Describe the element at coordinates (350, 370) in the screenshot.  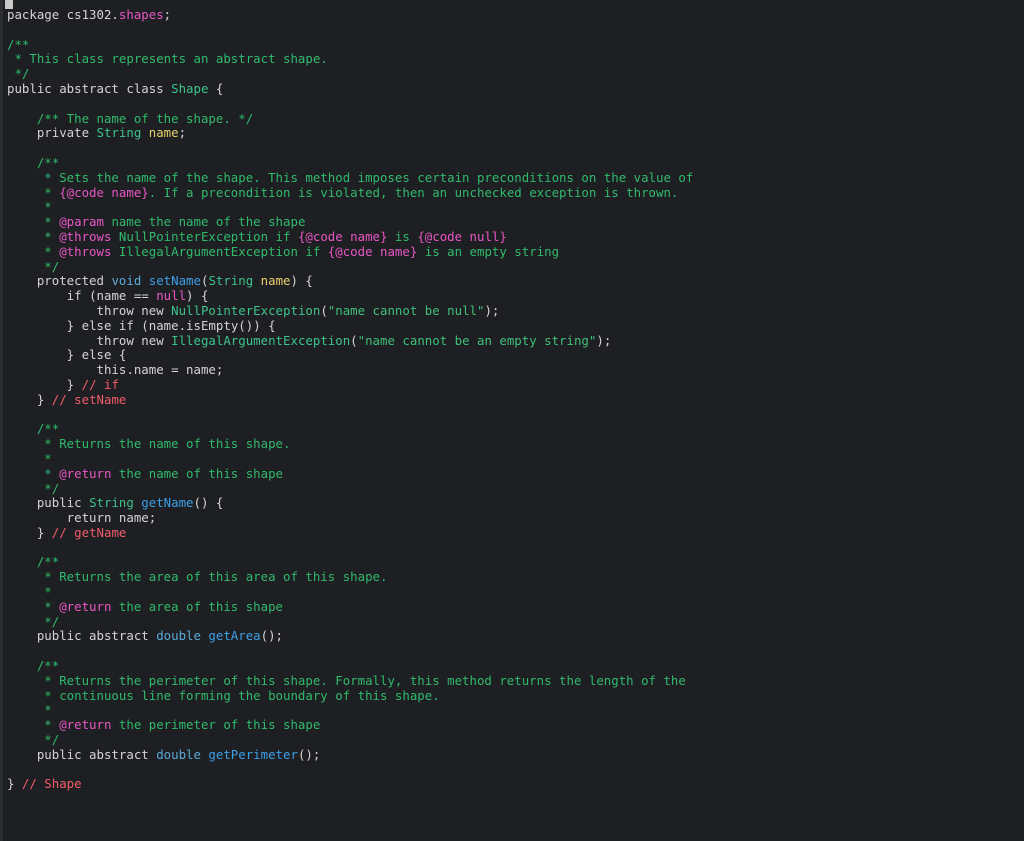
I see `code-line: this.name = name;` at that location.